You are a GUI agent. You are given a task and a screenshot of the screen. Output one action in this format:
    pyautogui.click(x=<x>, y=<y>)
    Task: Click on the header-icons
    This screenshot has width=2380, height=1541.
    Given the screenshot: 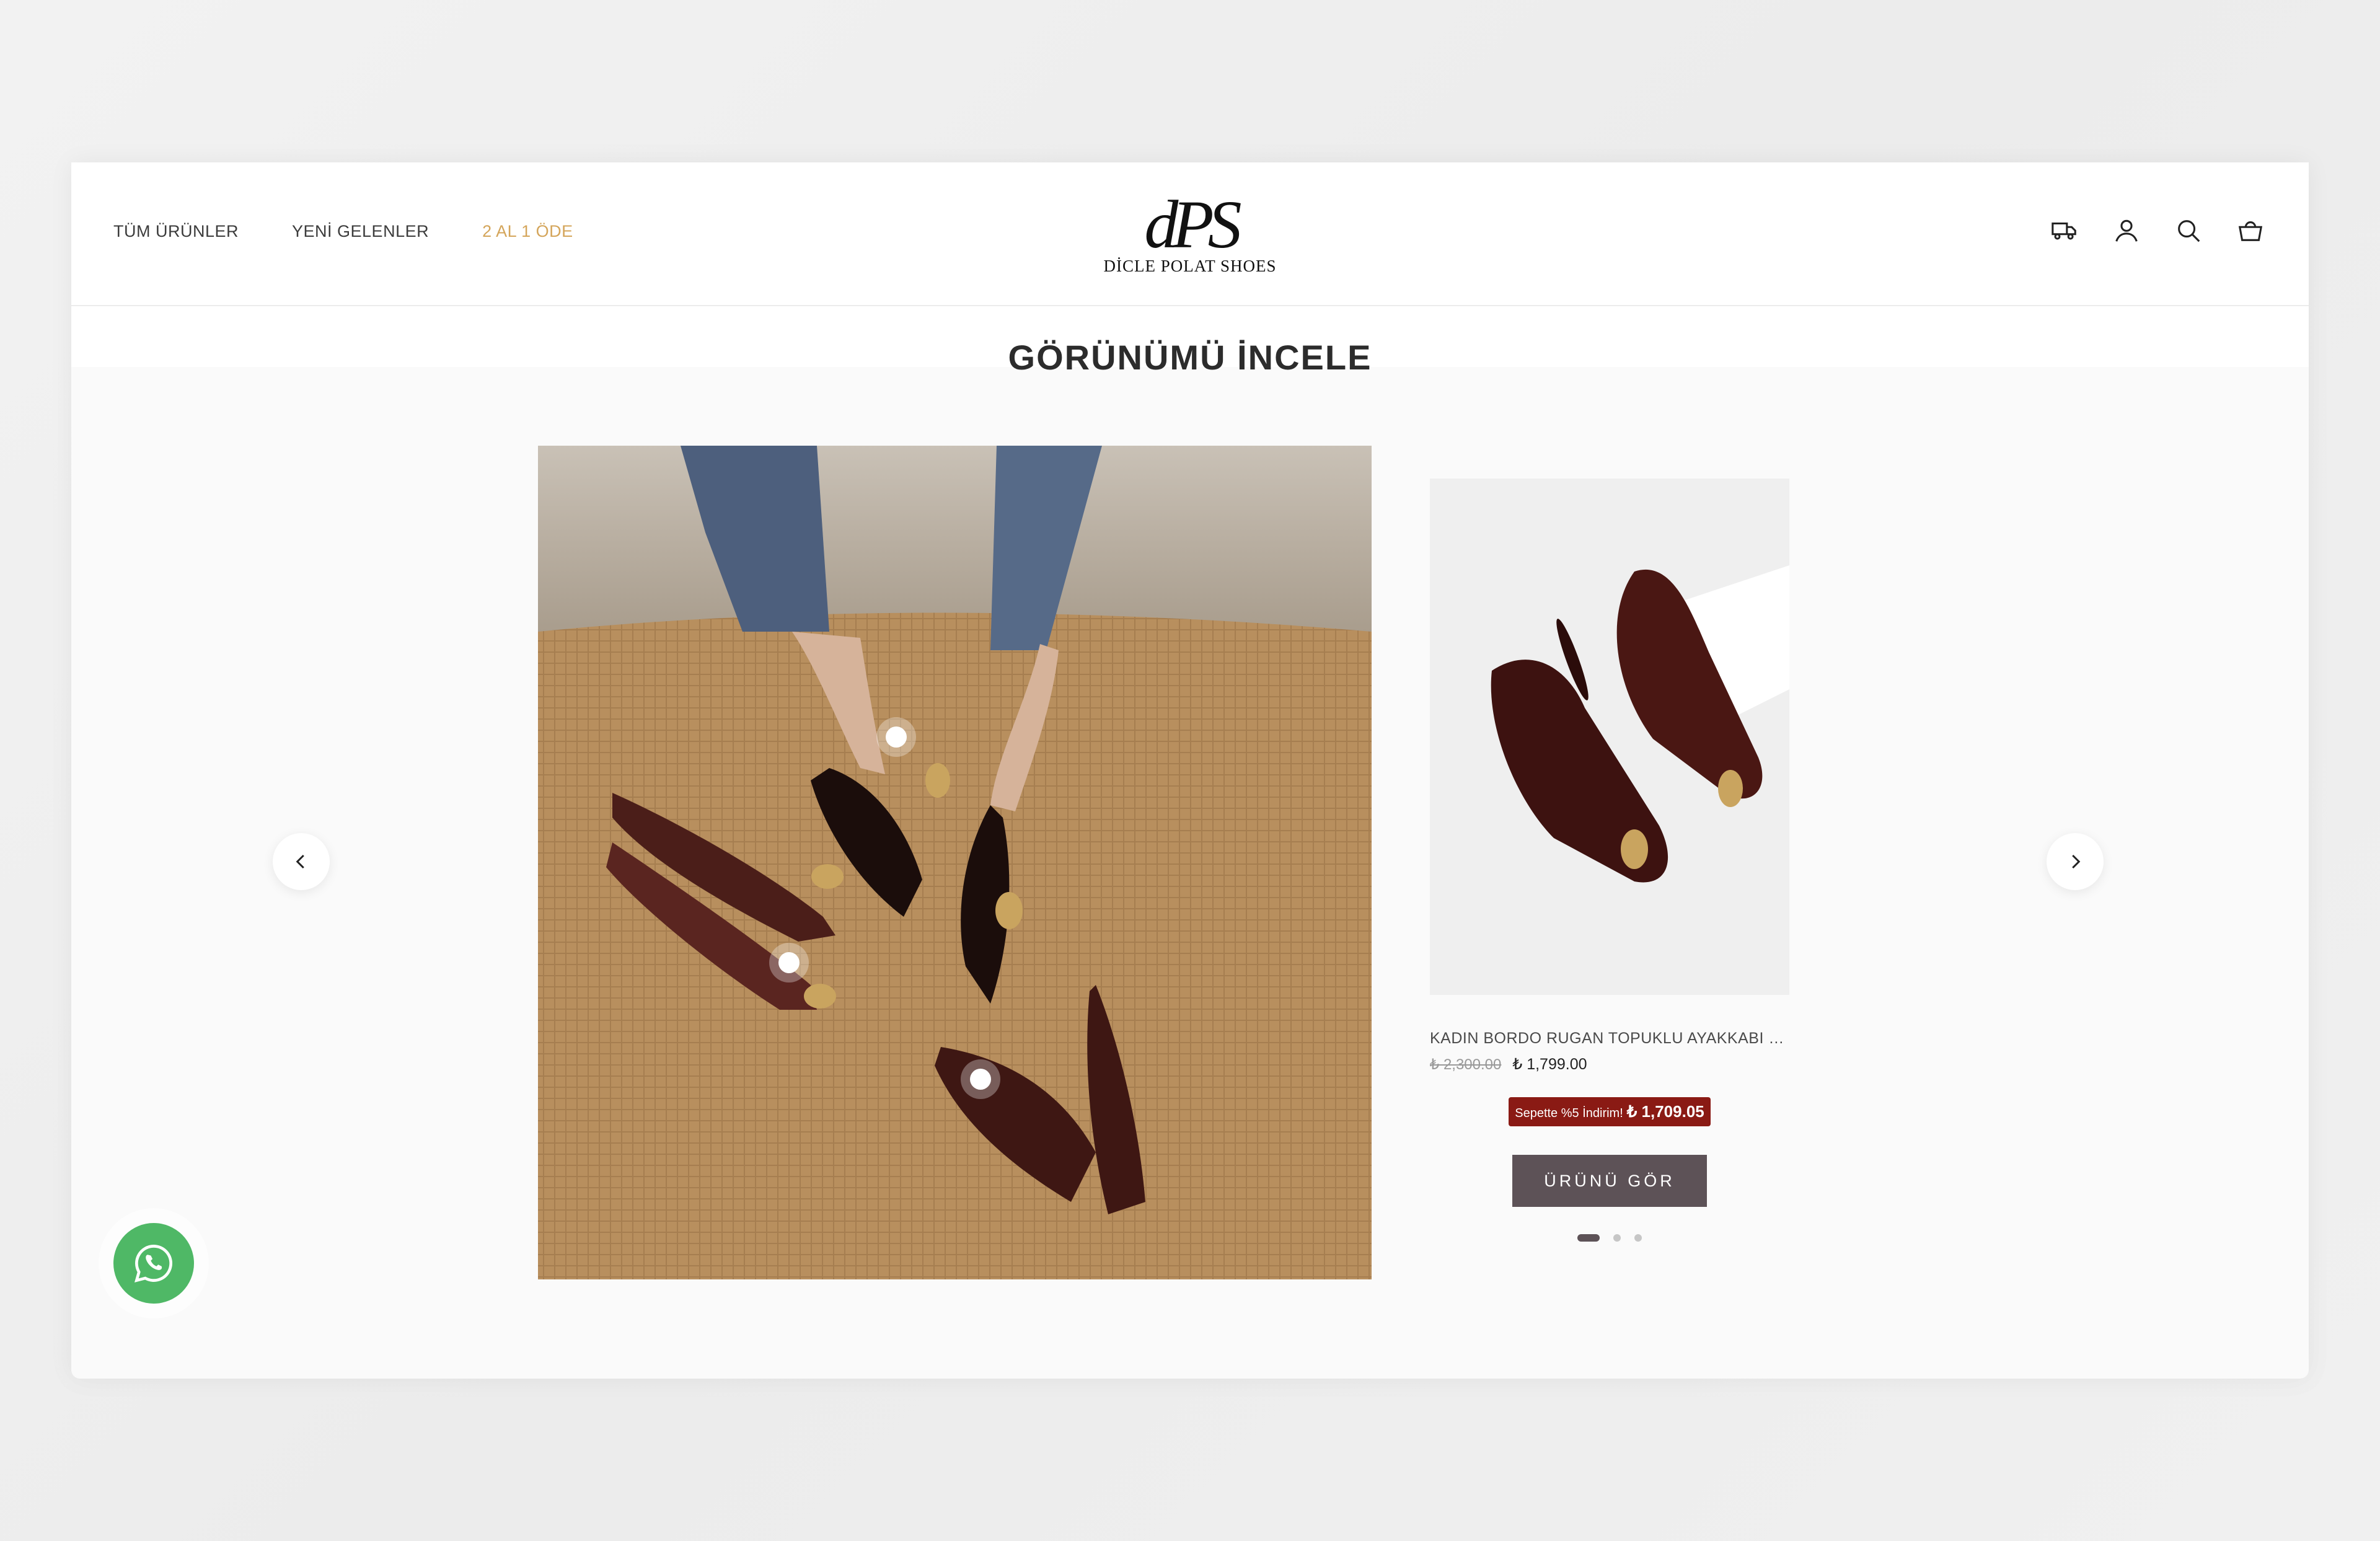 What is the action you would take?
    pyautogui.click(x=2157, y=230)
    